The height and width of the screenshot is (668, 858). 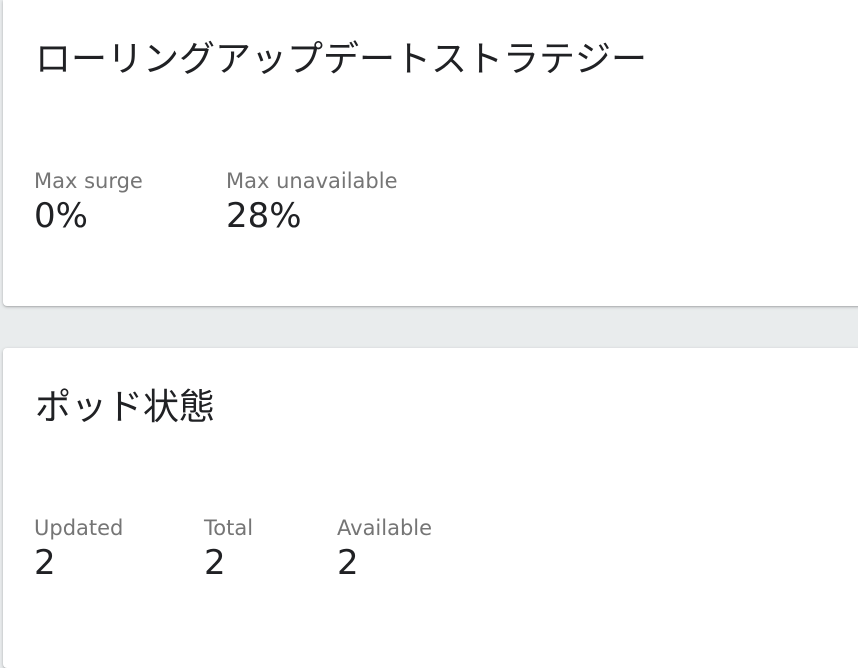 I want to click on metric-value: 0%, so click(x=61, y=216).